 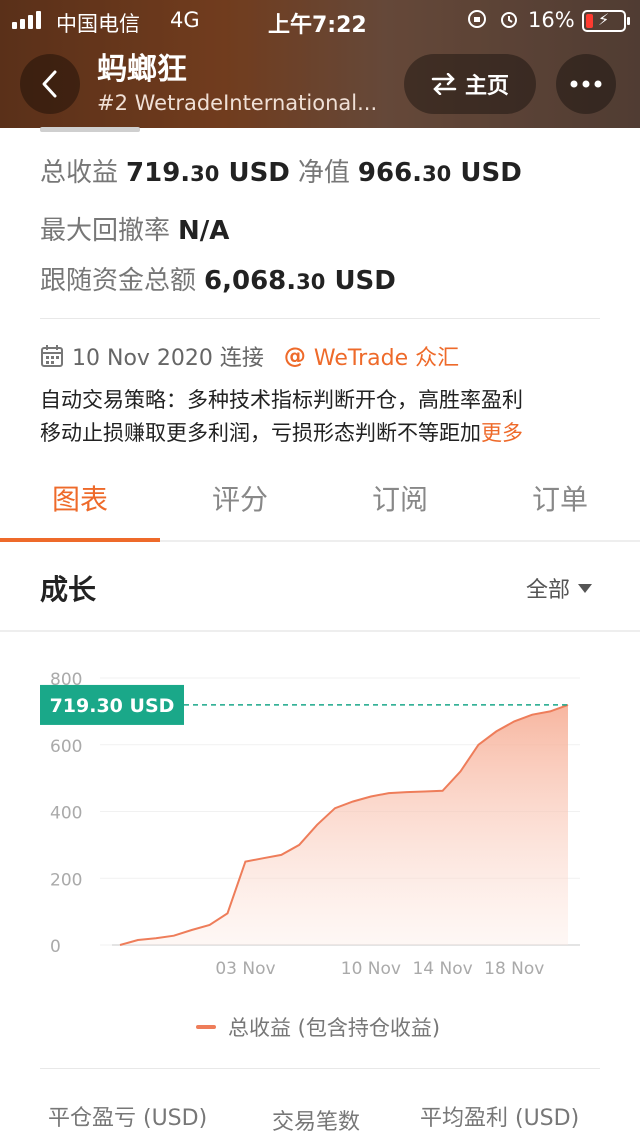 I want to click on status-time: 上午7:22, so click(x=317, y=25).